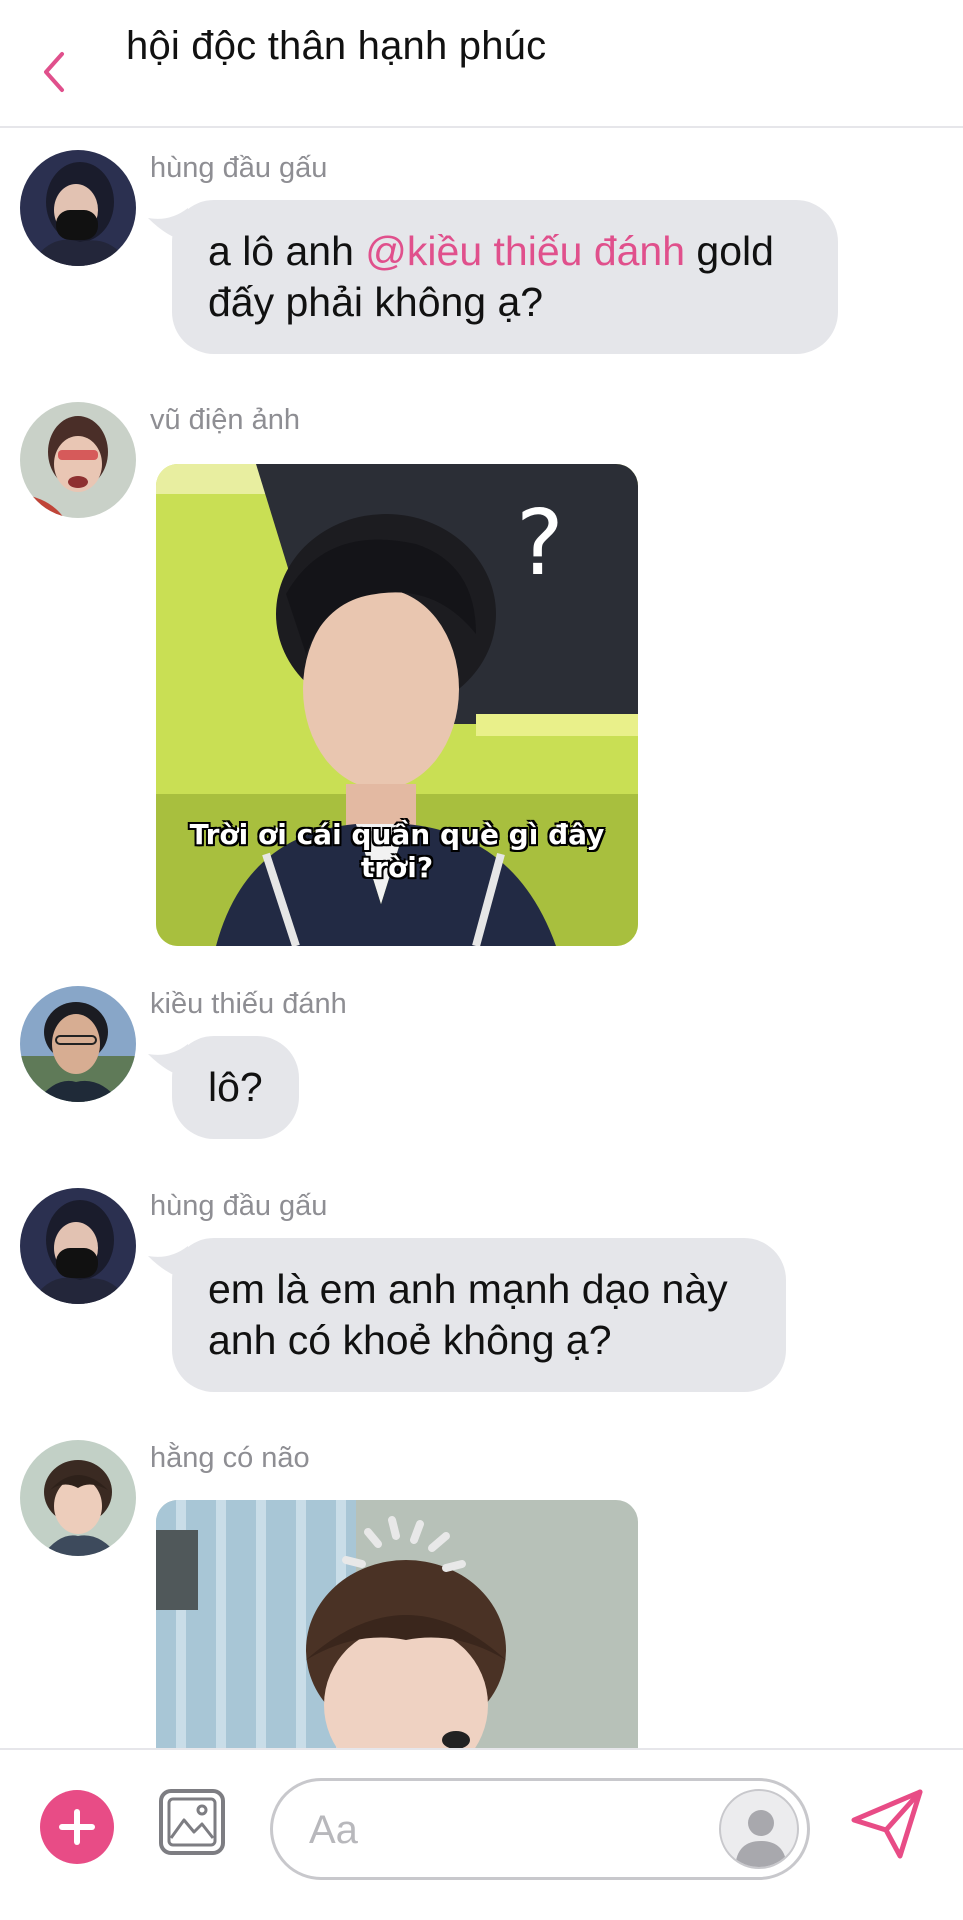 Image resolution: width=963 pixels, height=1920 pixels. I want to click on send-icon, so click(887, 1824).